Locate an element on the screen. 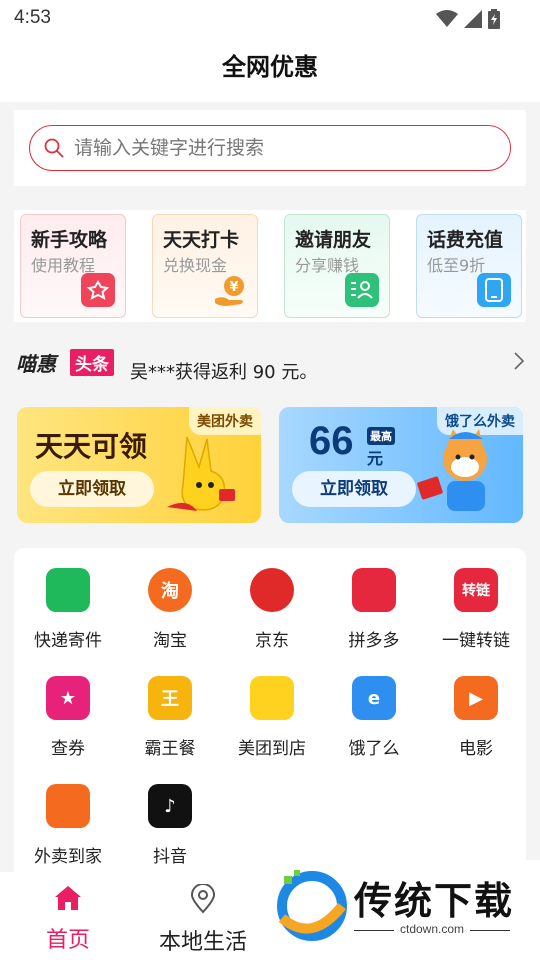  banner-meituan: 美团外卖 天天可领 立即领取 is located at coordinates (139, 465).